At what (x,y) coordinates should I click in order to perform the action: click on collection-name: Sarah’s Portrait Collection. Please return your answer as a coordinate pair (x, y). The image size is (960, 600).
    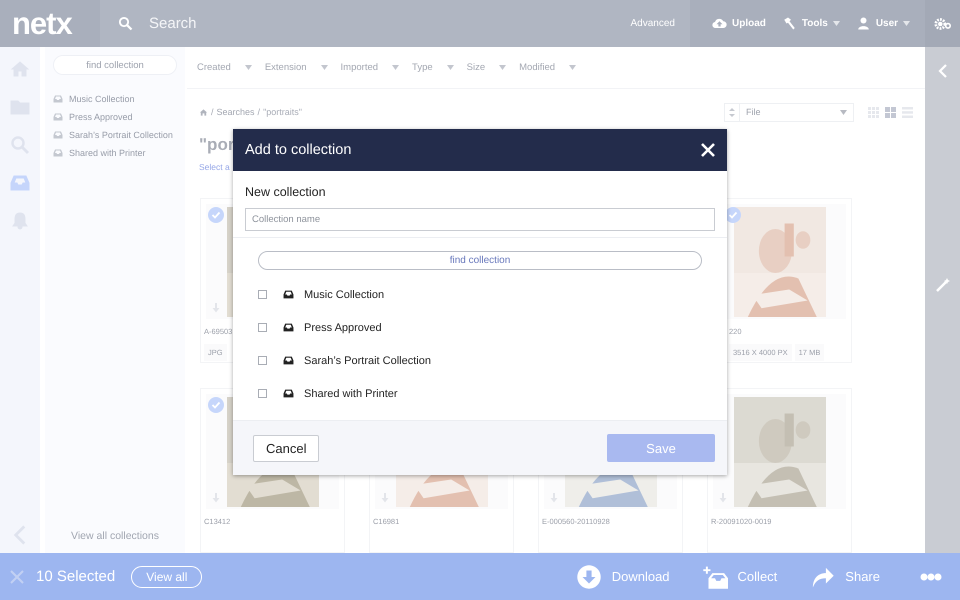
    Looking at the image, I should click on (367, 360).